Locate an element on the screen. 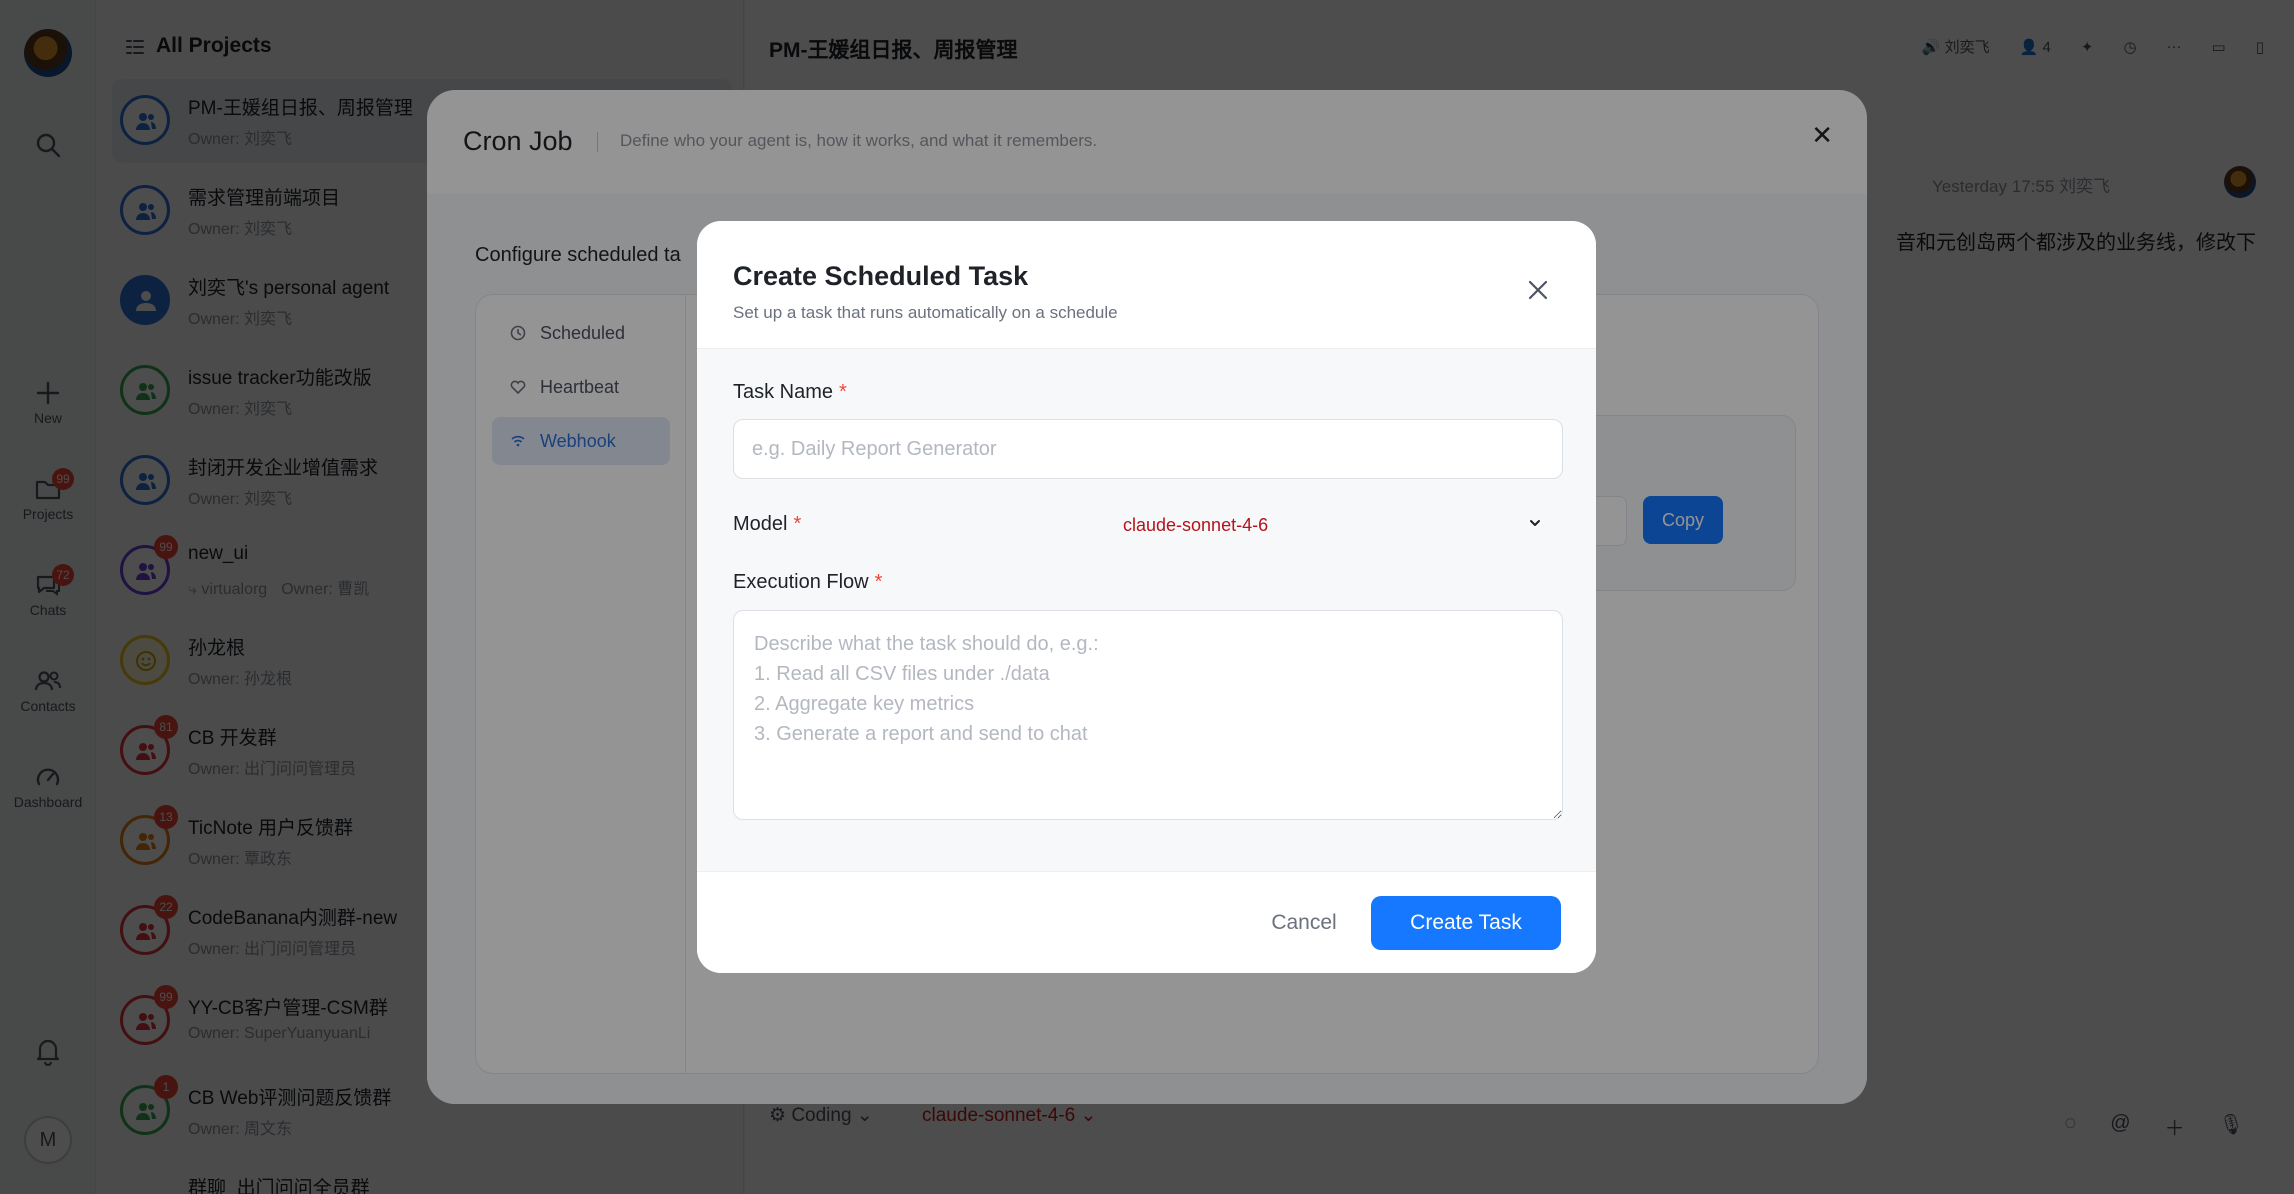 Image resolution: width=2294 pixels, height=1194 pixels. task-name-input is located at coordinates (1148, 449).